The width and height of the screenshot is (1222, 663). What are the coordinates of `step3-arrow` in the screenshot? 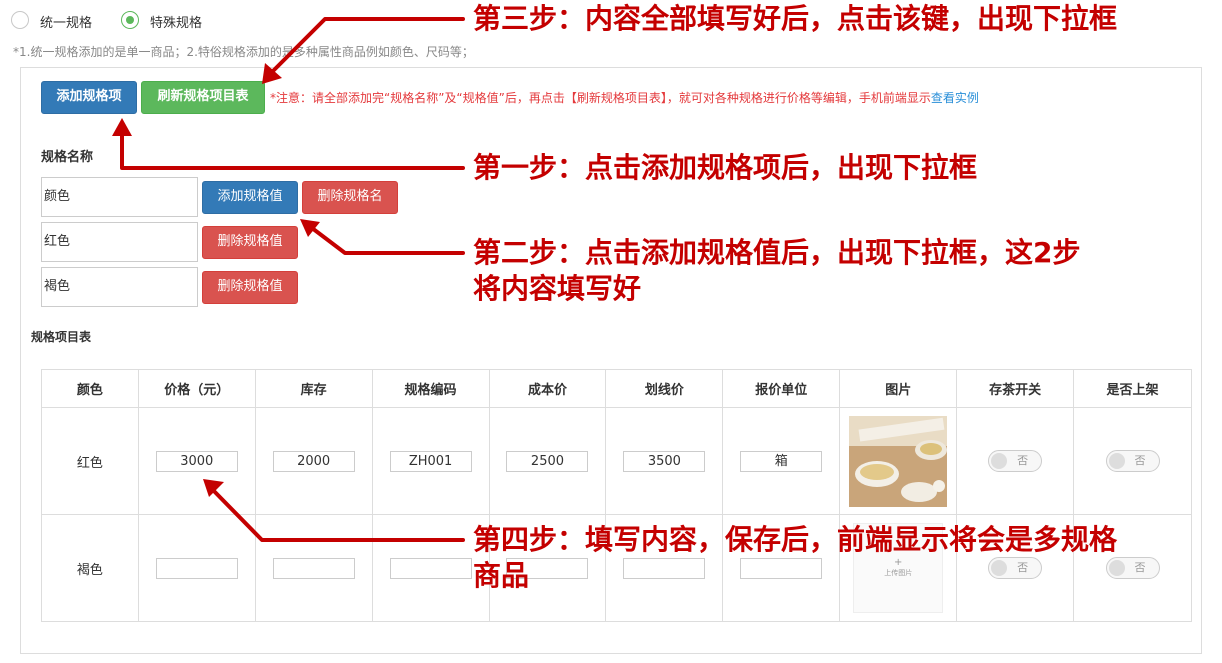 It's located at (365, 47).